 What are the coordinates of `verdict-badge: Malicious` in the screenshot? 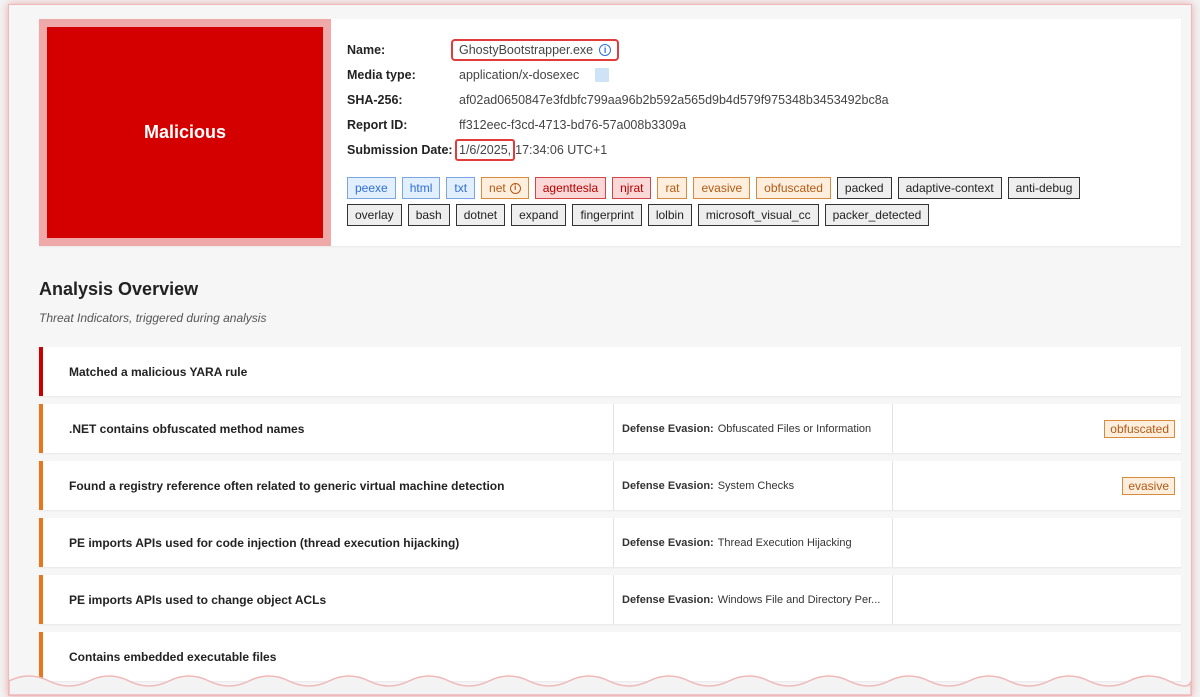 It's located at (185, 132).